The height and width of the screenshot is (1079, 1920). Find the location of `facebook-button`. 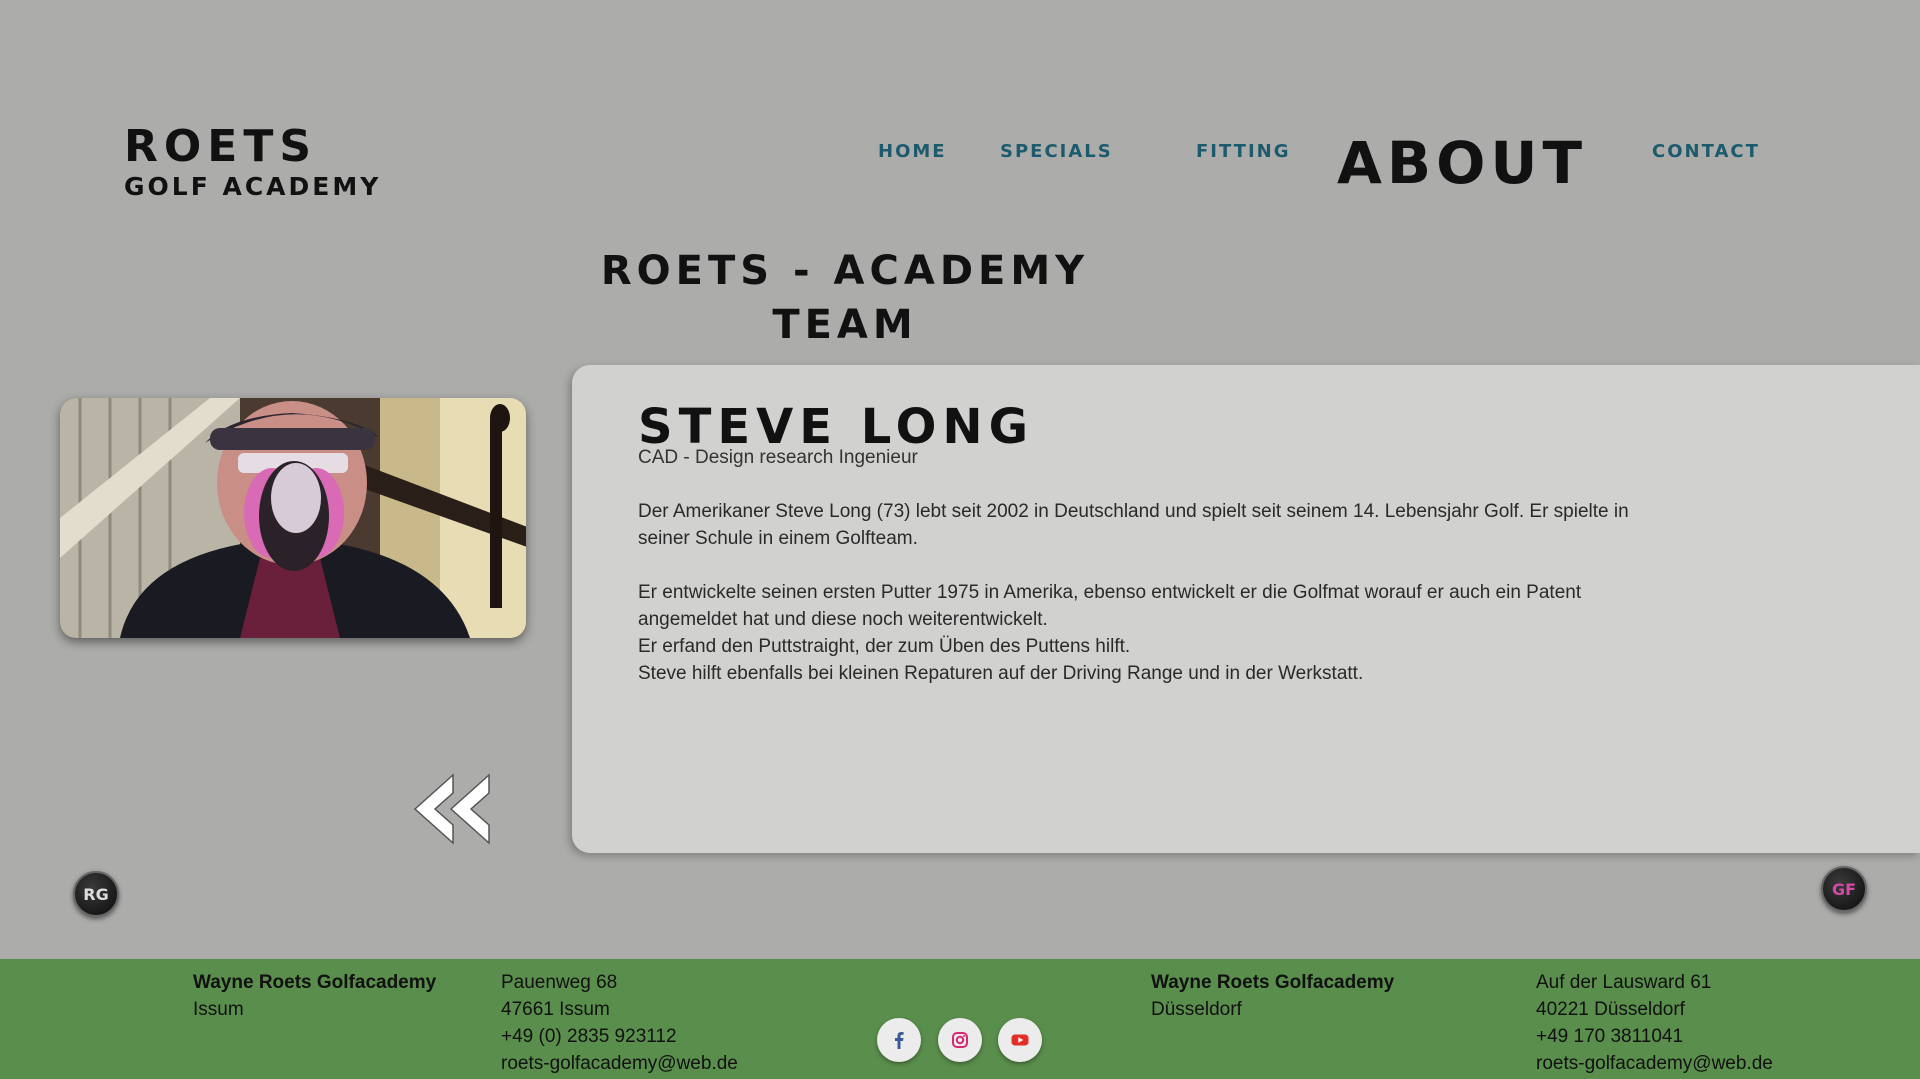

facebook-button is located at coordinates (899, 1040).